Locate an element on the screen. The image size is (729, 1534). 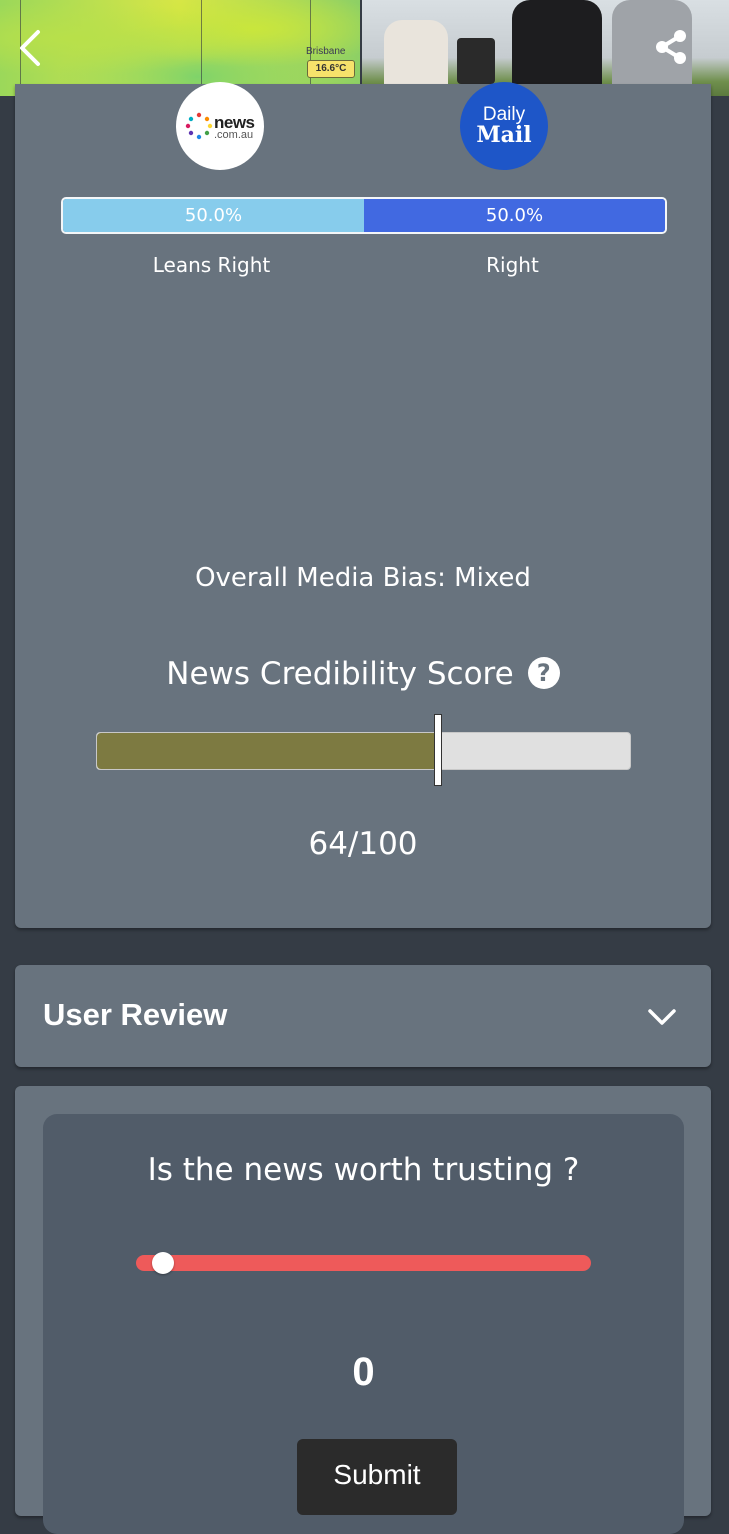
share-button is located at coordinates (672, 47).